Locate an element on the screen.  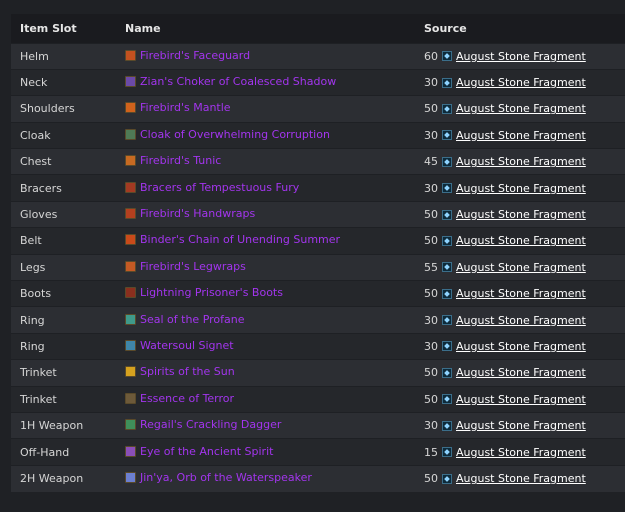
item-entry: Watersoul Signet is located at coordinates (179, 345).